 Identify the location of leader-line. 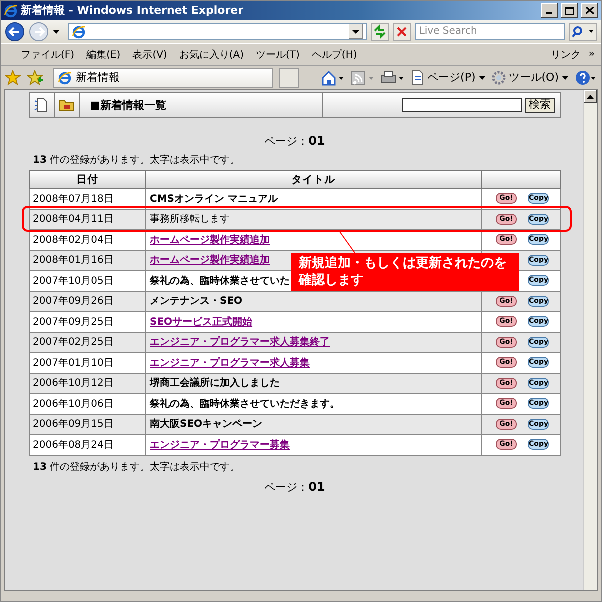
(348, 243).